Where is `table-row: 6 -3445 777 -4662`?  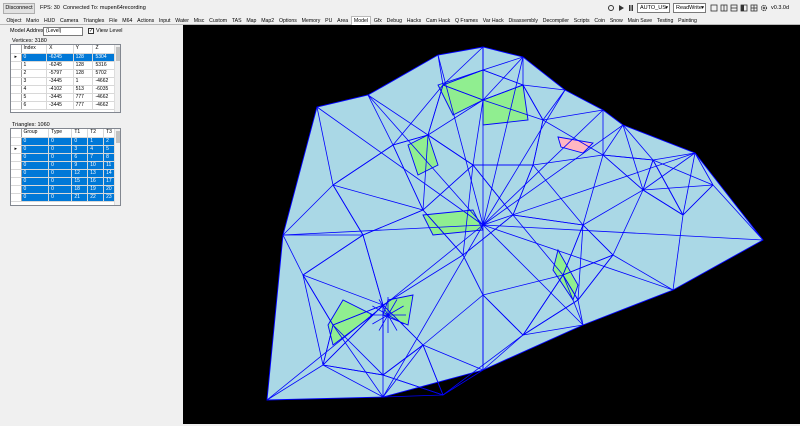 table-row: 6 -3445 777 -4662 is located at coordinates (65, 105).